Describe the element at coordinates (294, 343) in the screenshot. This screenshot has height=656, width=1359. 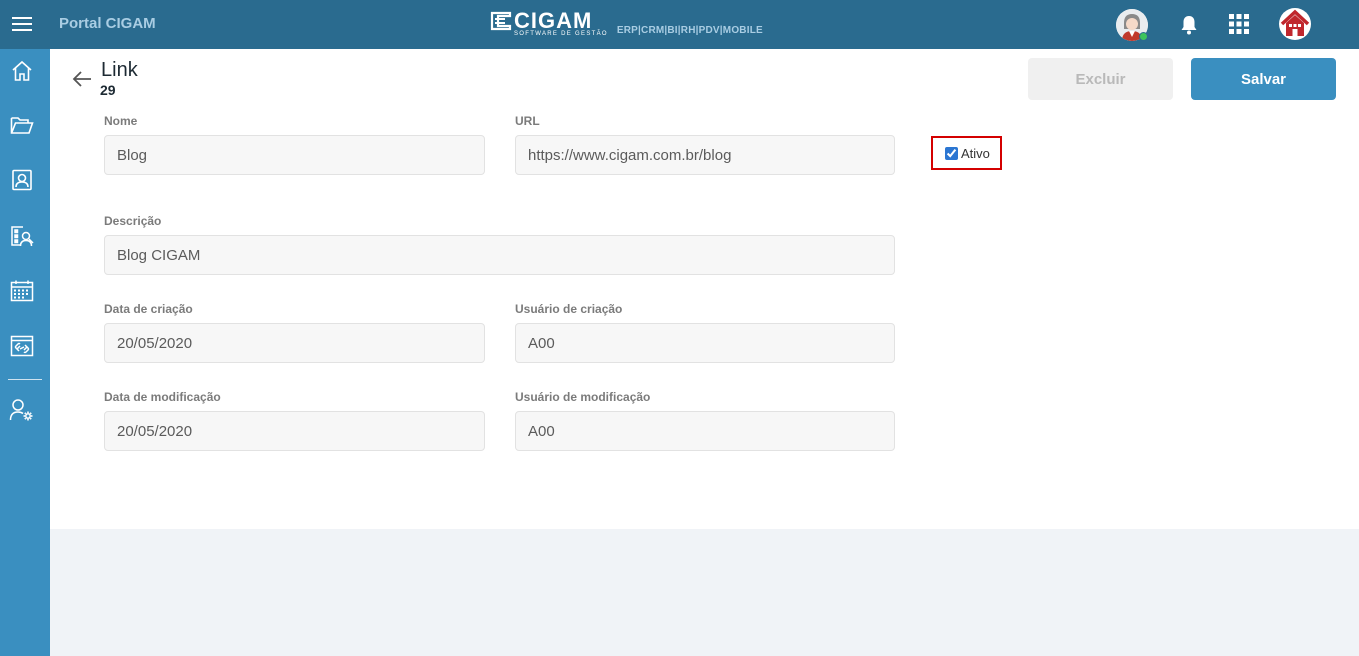
I see `created-date-field` at that location.